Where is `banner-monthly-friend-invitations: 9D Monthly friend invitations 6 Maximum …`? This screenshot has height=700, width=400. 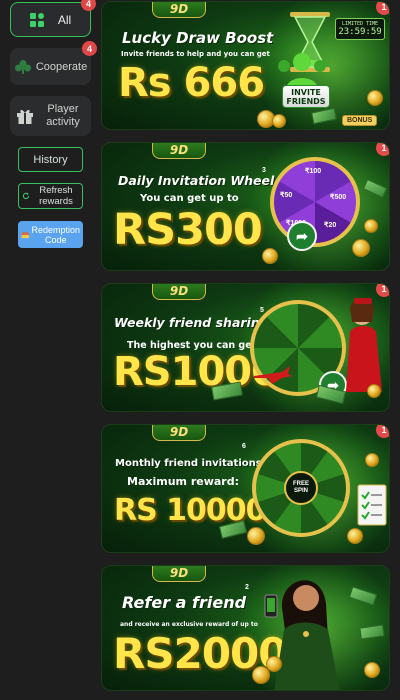 banner-monthly-friend-invitations: 9D Monthly friend invitations 6 Maximum … is located at coordinates (245, 488).